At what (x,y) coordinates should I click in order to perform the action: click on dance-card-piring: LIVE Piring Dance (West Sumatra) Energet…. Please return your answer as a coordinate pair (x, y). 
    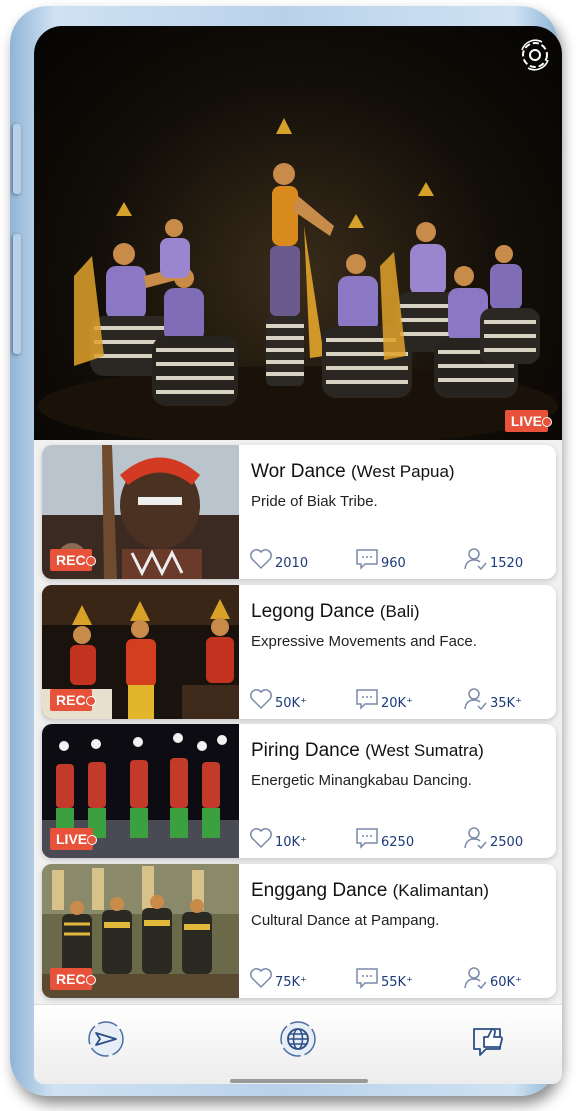
    Looking at the image, I should click on (299, 791).